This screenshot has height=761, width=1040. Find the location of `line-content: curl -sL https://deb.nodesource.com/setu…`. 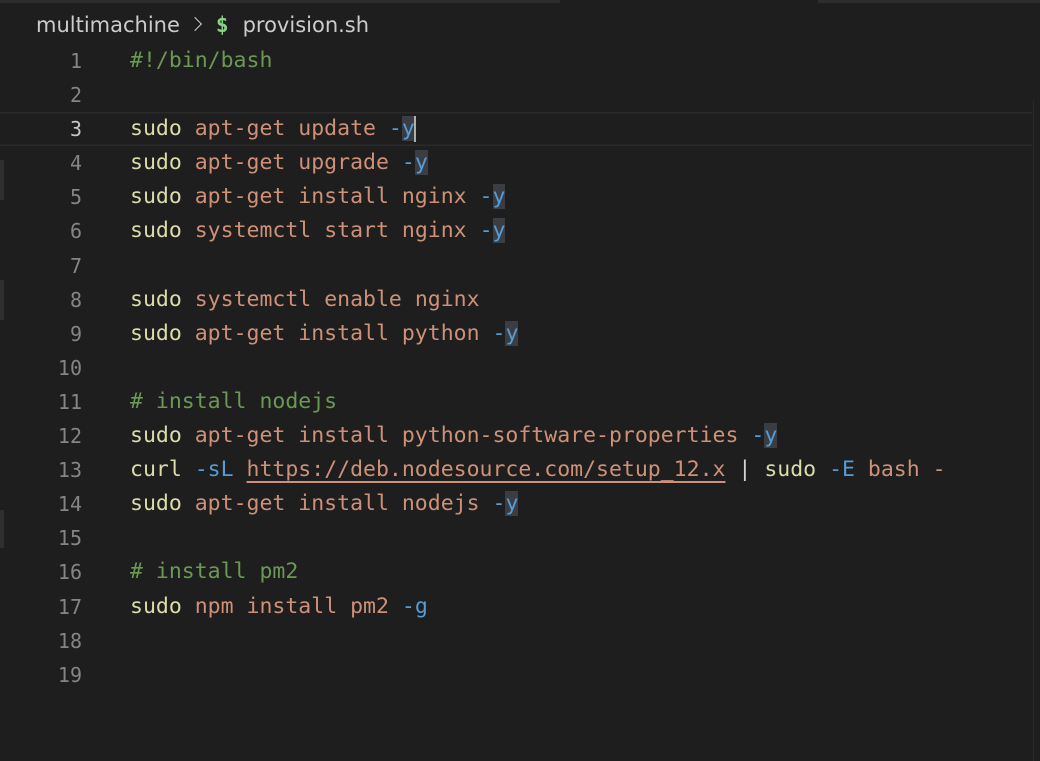

line-content: curl -sL https://deb.nodesource.com/setu… is located at coordinates (538, 470).